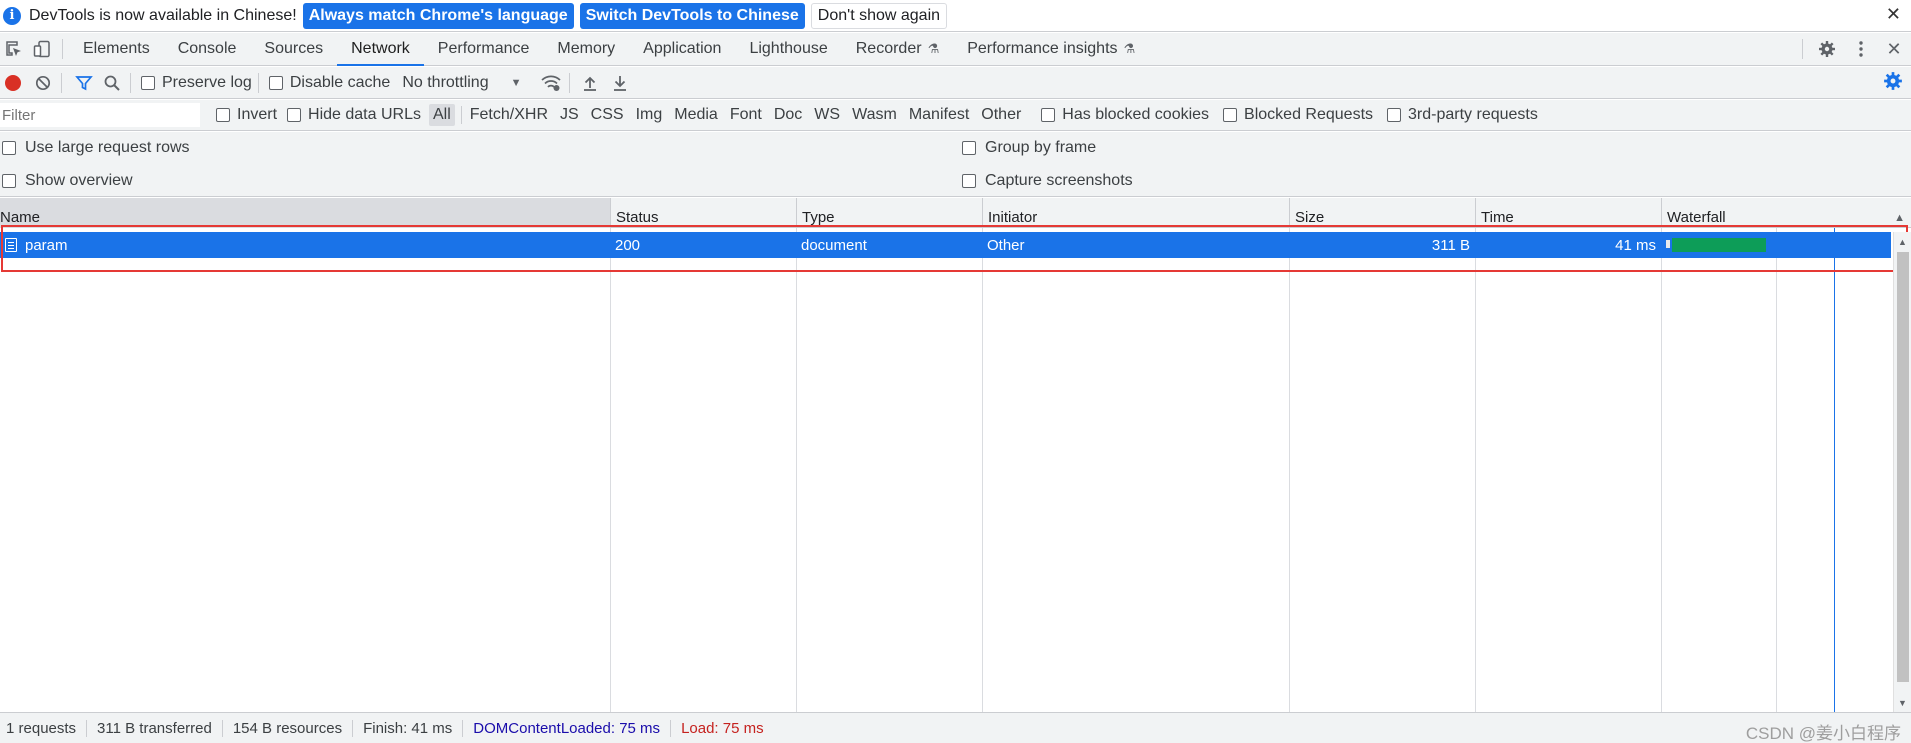 Image resolution: width=1911 pixels, height=743 pixels. What do you see at coordinates (1902, 242) in the screenshot?
I see `scroll-up-icon: ▲` at bounding box center [1902, 242].